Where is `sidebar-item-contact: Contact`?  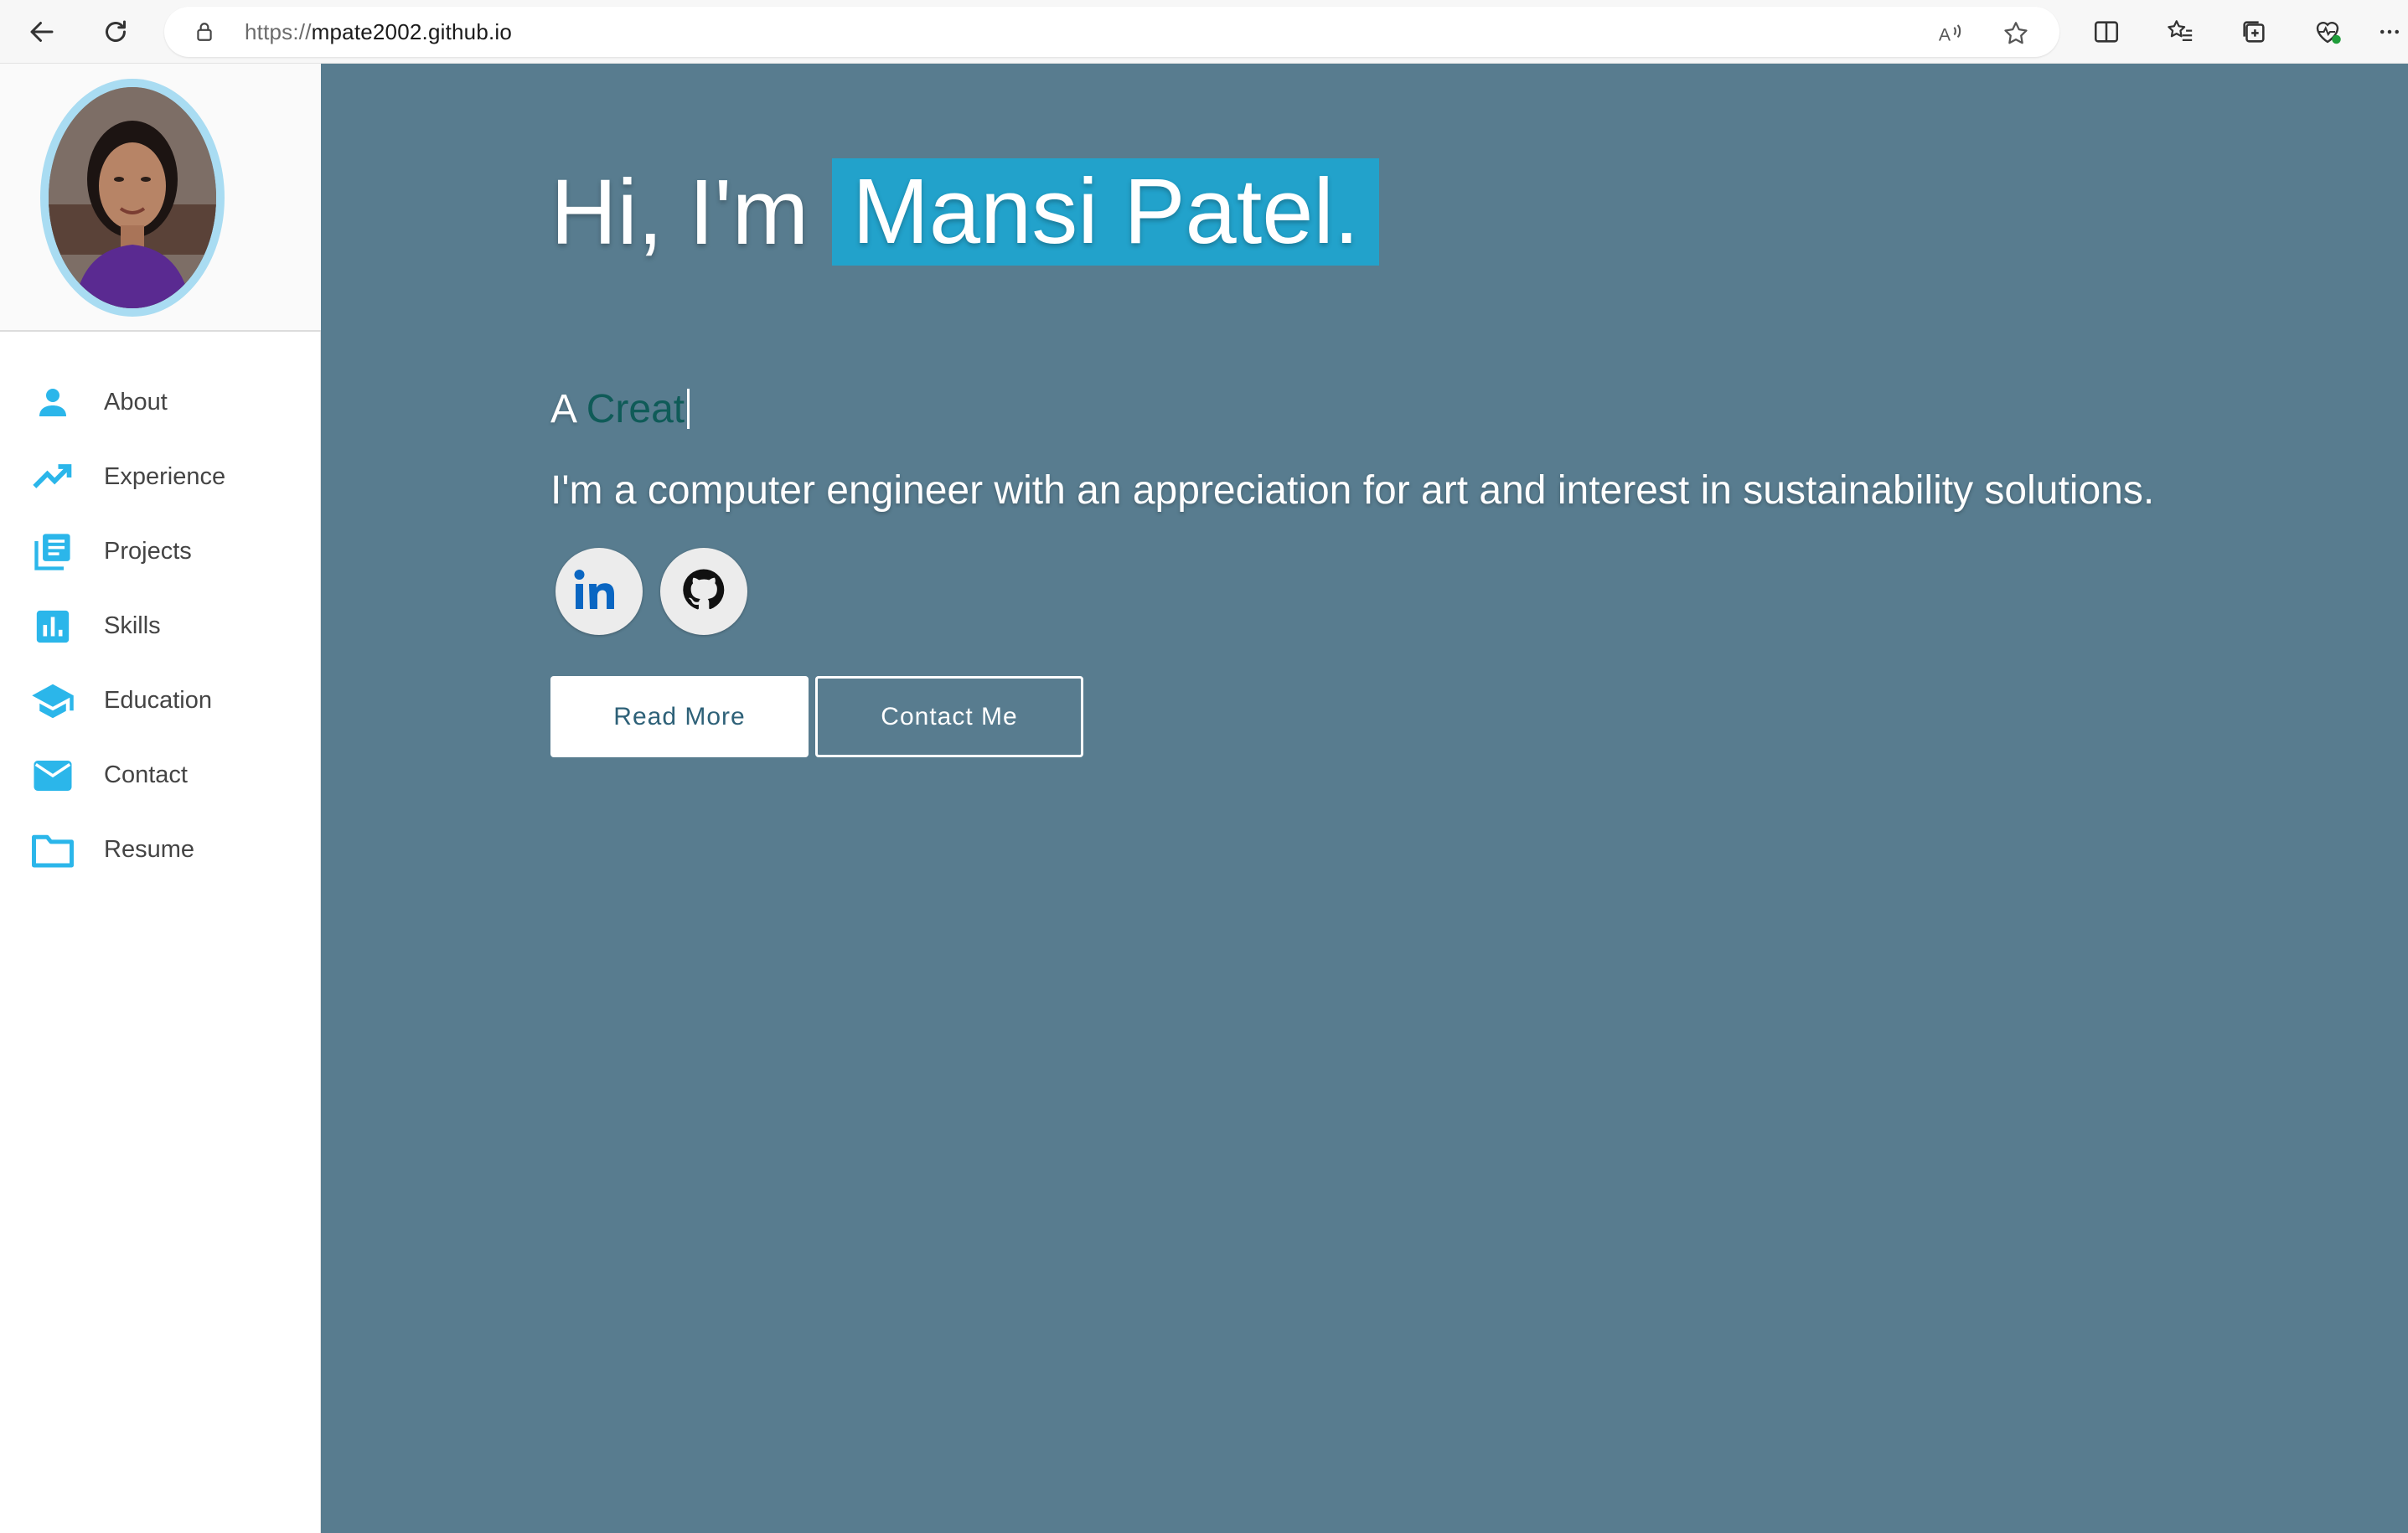
sidebar-item-contact: Contact is located at coordinates (160, 775).